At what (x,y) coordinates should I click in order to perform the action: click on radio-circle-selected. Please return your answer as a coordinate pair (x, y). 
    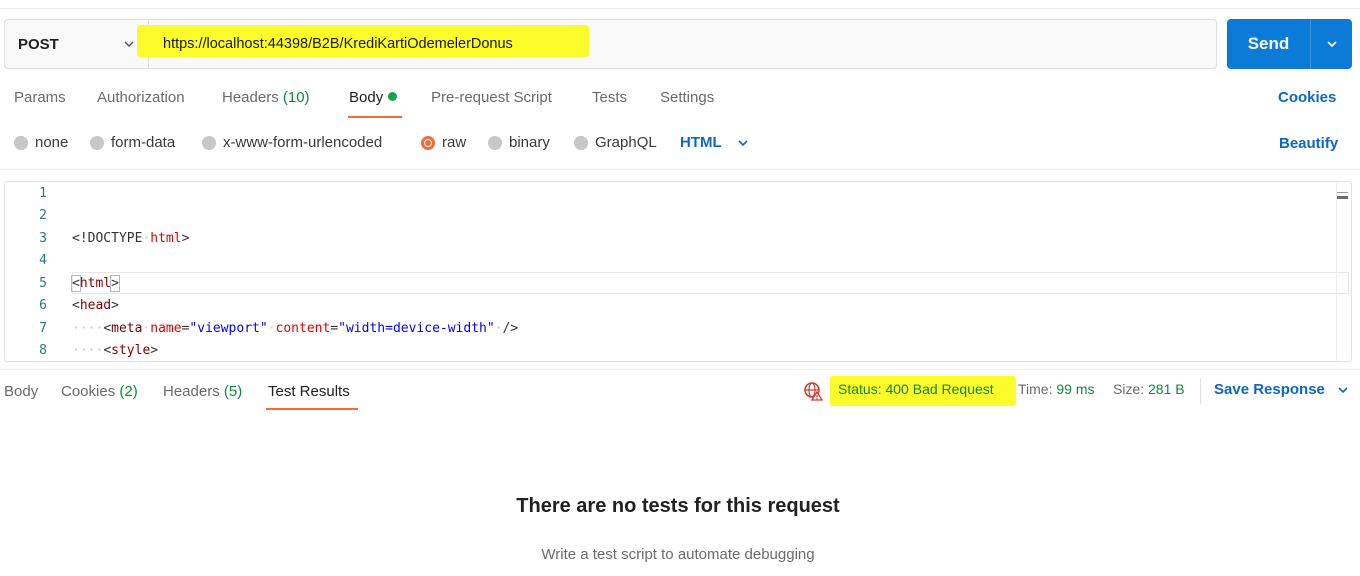
    Looking at the image, I should click on (428, 142).